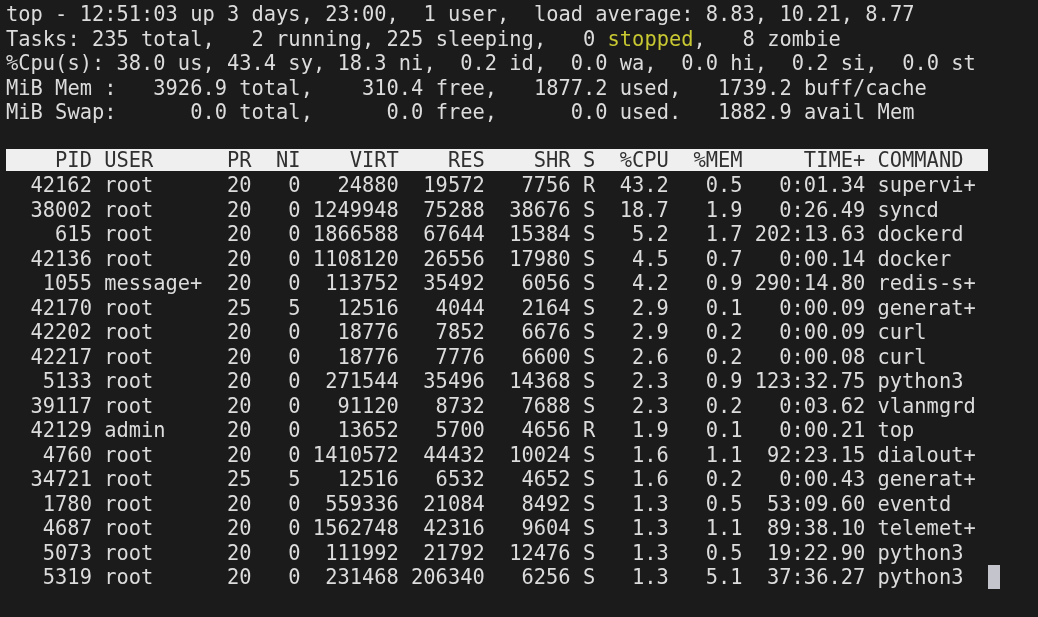 The width and height of the screenshot is (1038, 617). Describe the element at coordinates (902, 356) in the screenshot. I see `table-cell-text: curl` at that location.